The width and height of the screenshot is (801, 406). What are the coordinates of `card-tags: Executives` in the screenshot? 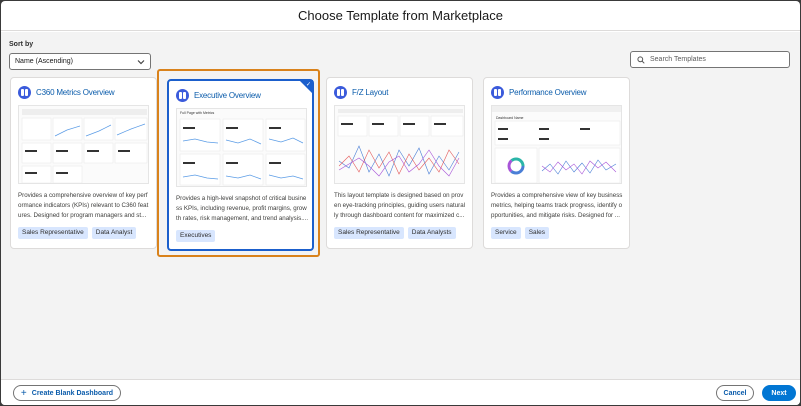 It's located at (196, 236).